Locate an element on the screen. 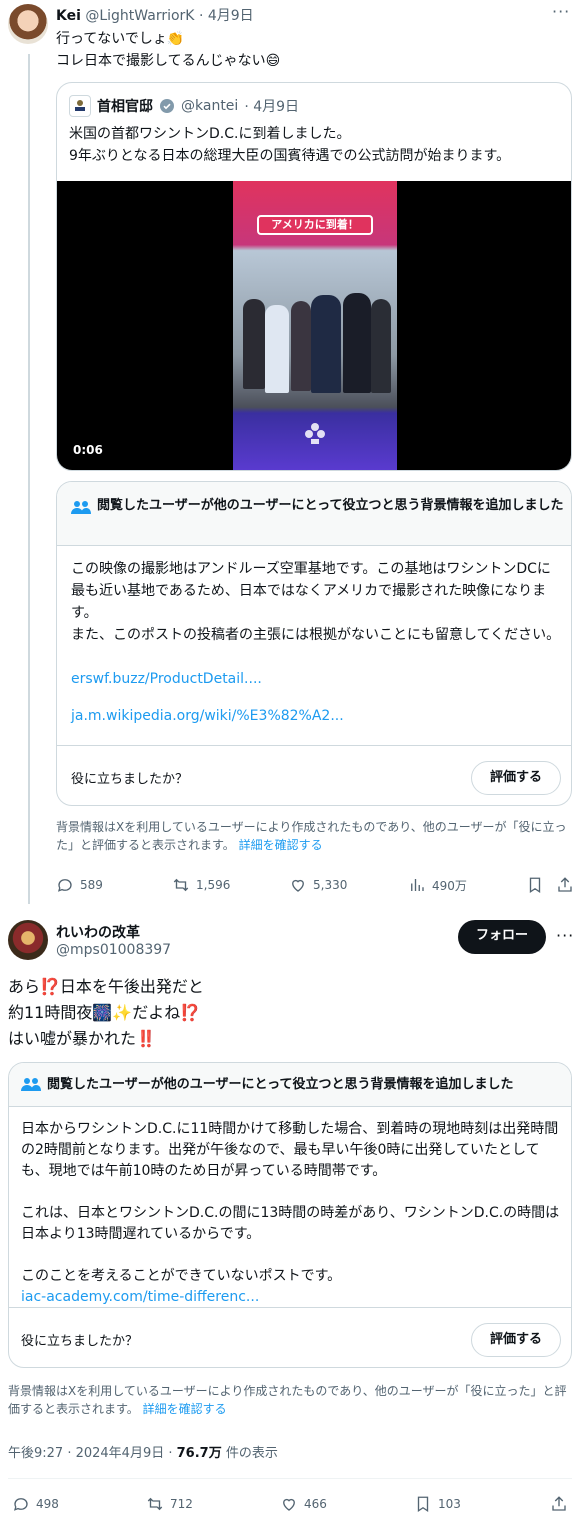 This screenshot has height=1530, width=588. follow-button: フォロー is located at coordinates (502, 937).